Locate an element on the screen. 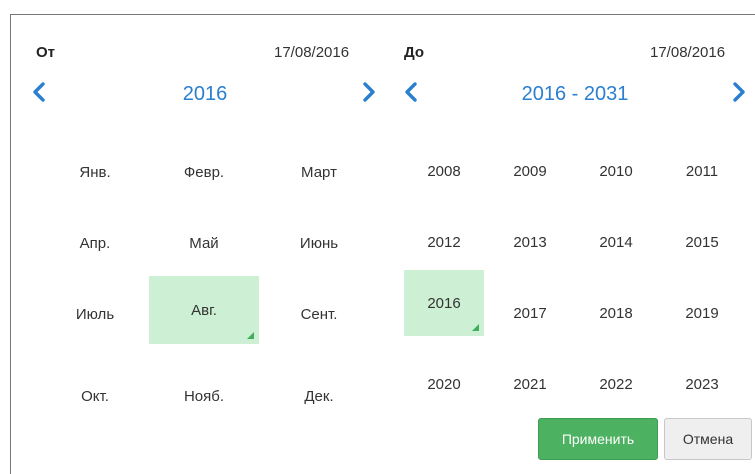  month-cell: Апр. is located at coordinates (95, 243).